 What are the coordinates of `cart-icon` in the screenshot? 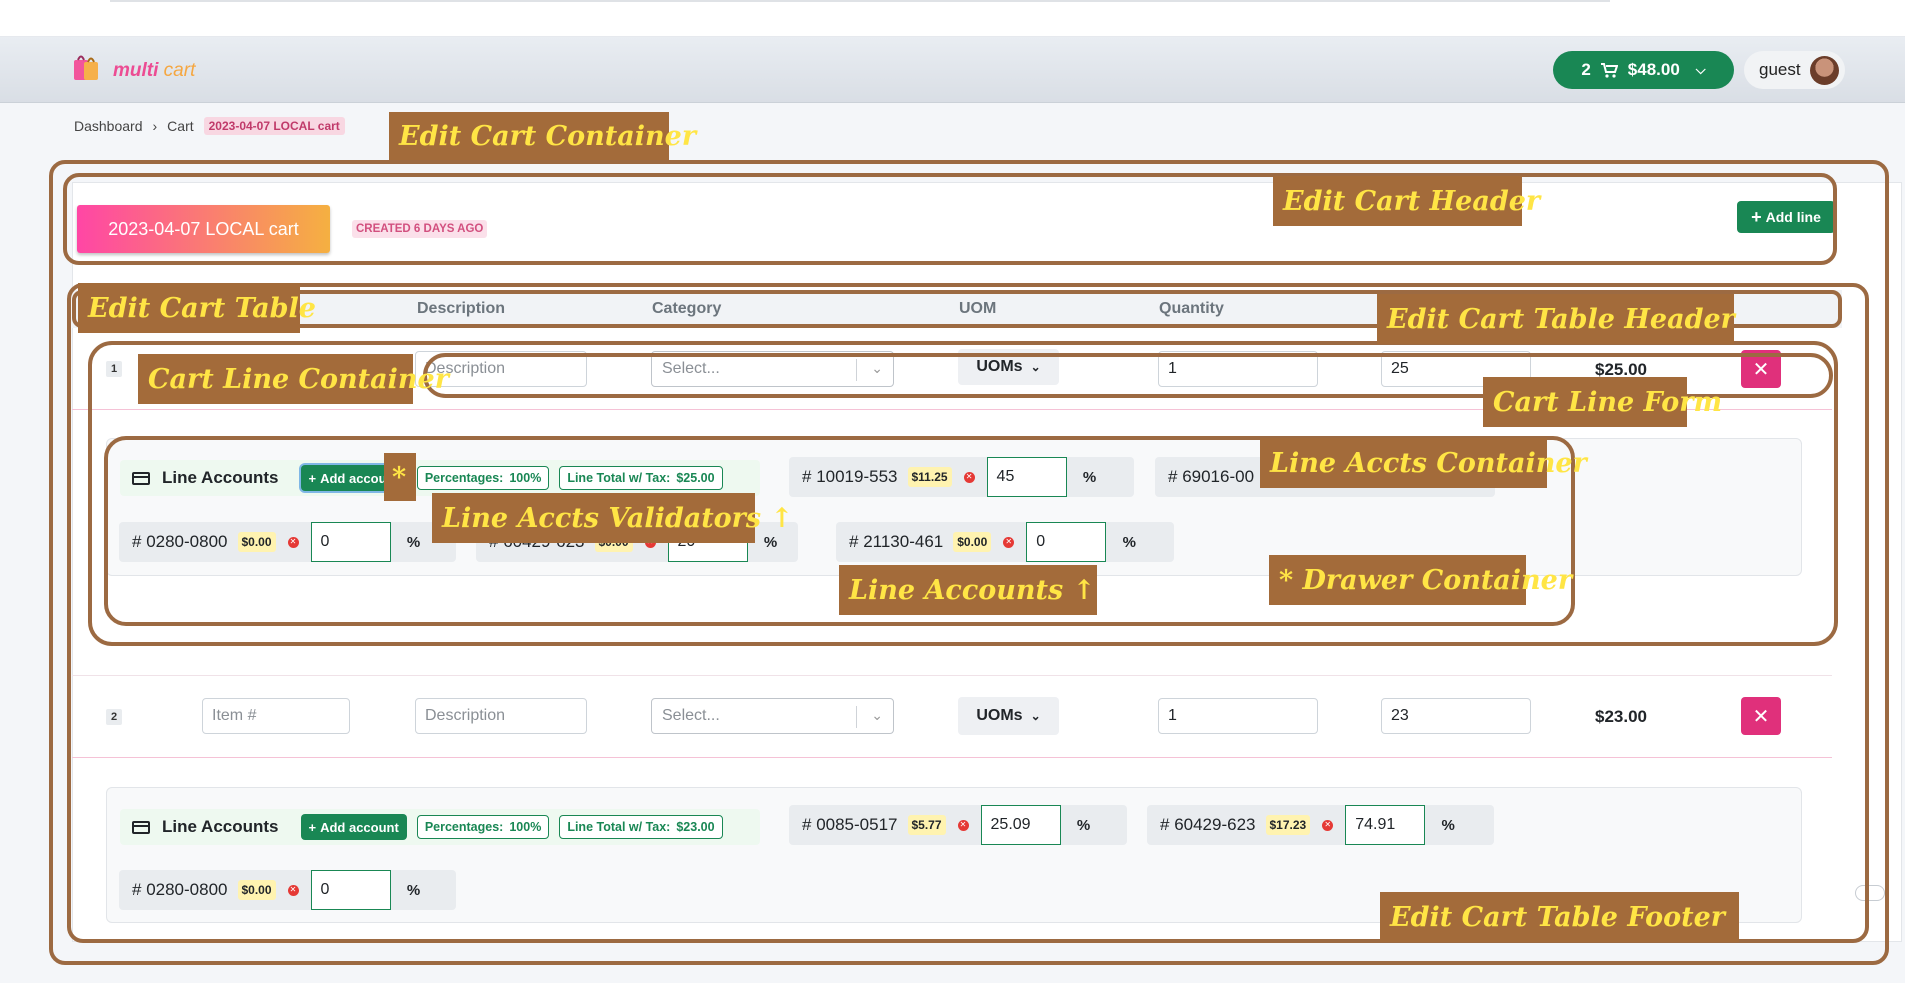 It's located at (1609, 70).